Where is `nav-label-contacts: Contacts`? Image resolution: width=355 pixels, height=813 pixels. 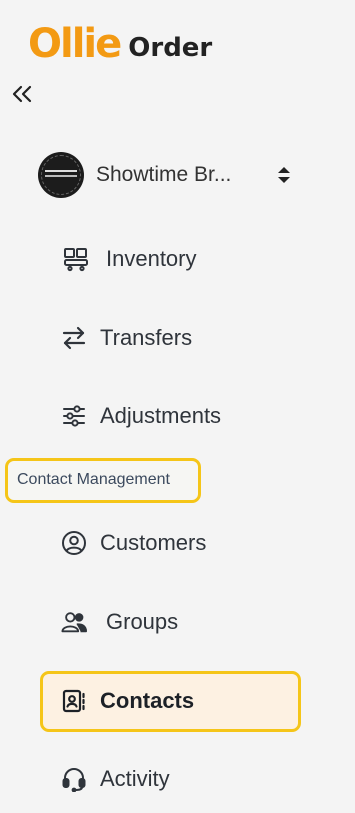
nav-label-contacts: Contacts is located at coordinates (147, 700).